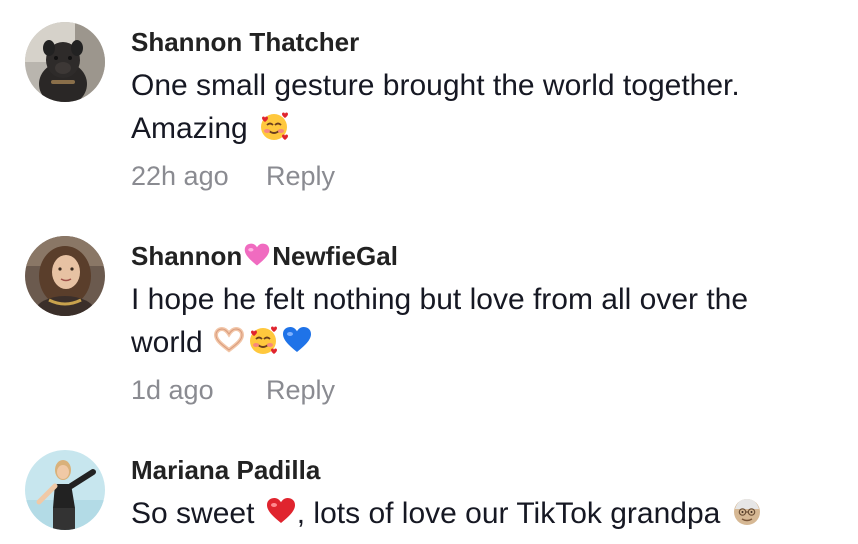  What do you see at coordinates (747, 511) in the screenshot?
I see `old-man-icon` at bounding box center [747, 511].